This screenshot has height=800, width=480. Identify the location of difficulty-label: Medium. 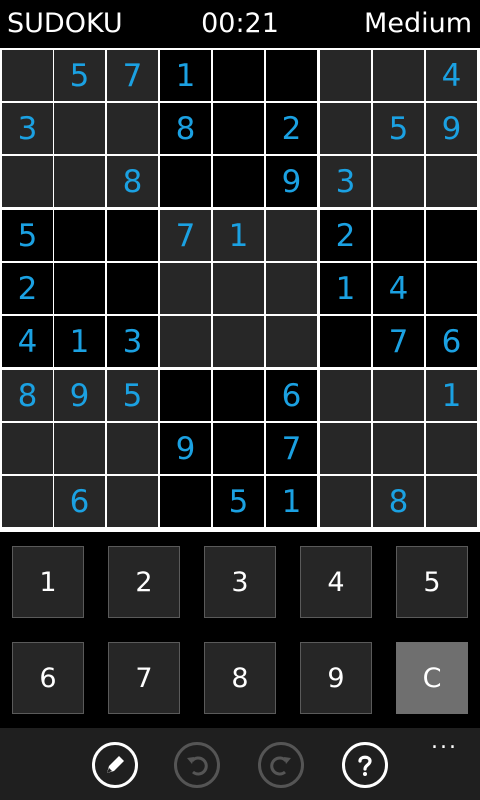
(418, 23).